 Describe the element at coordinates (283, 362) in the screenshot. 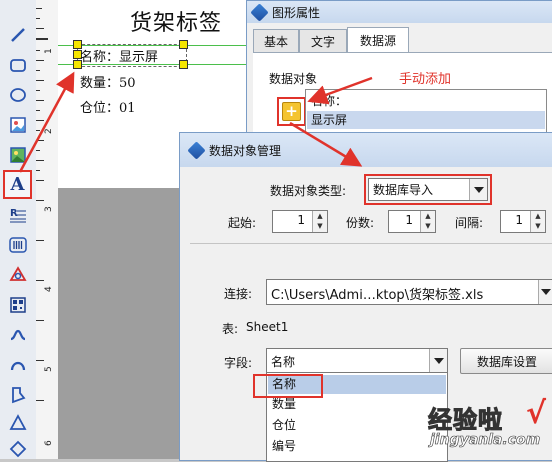

I see `field-value: 名称` at that location.